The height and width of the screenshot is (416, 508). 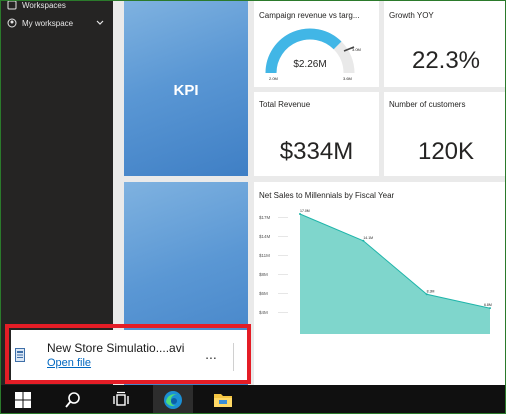 I want to click on windows-start-icon, so click(x=23, y=400).